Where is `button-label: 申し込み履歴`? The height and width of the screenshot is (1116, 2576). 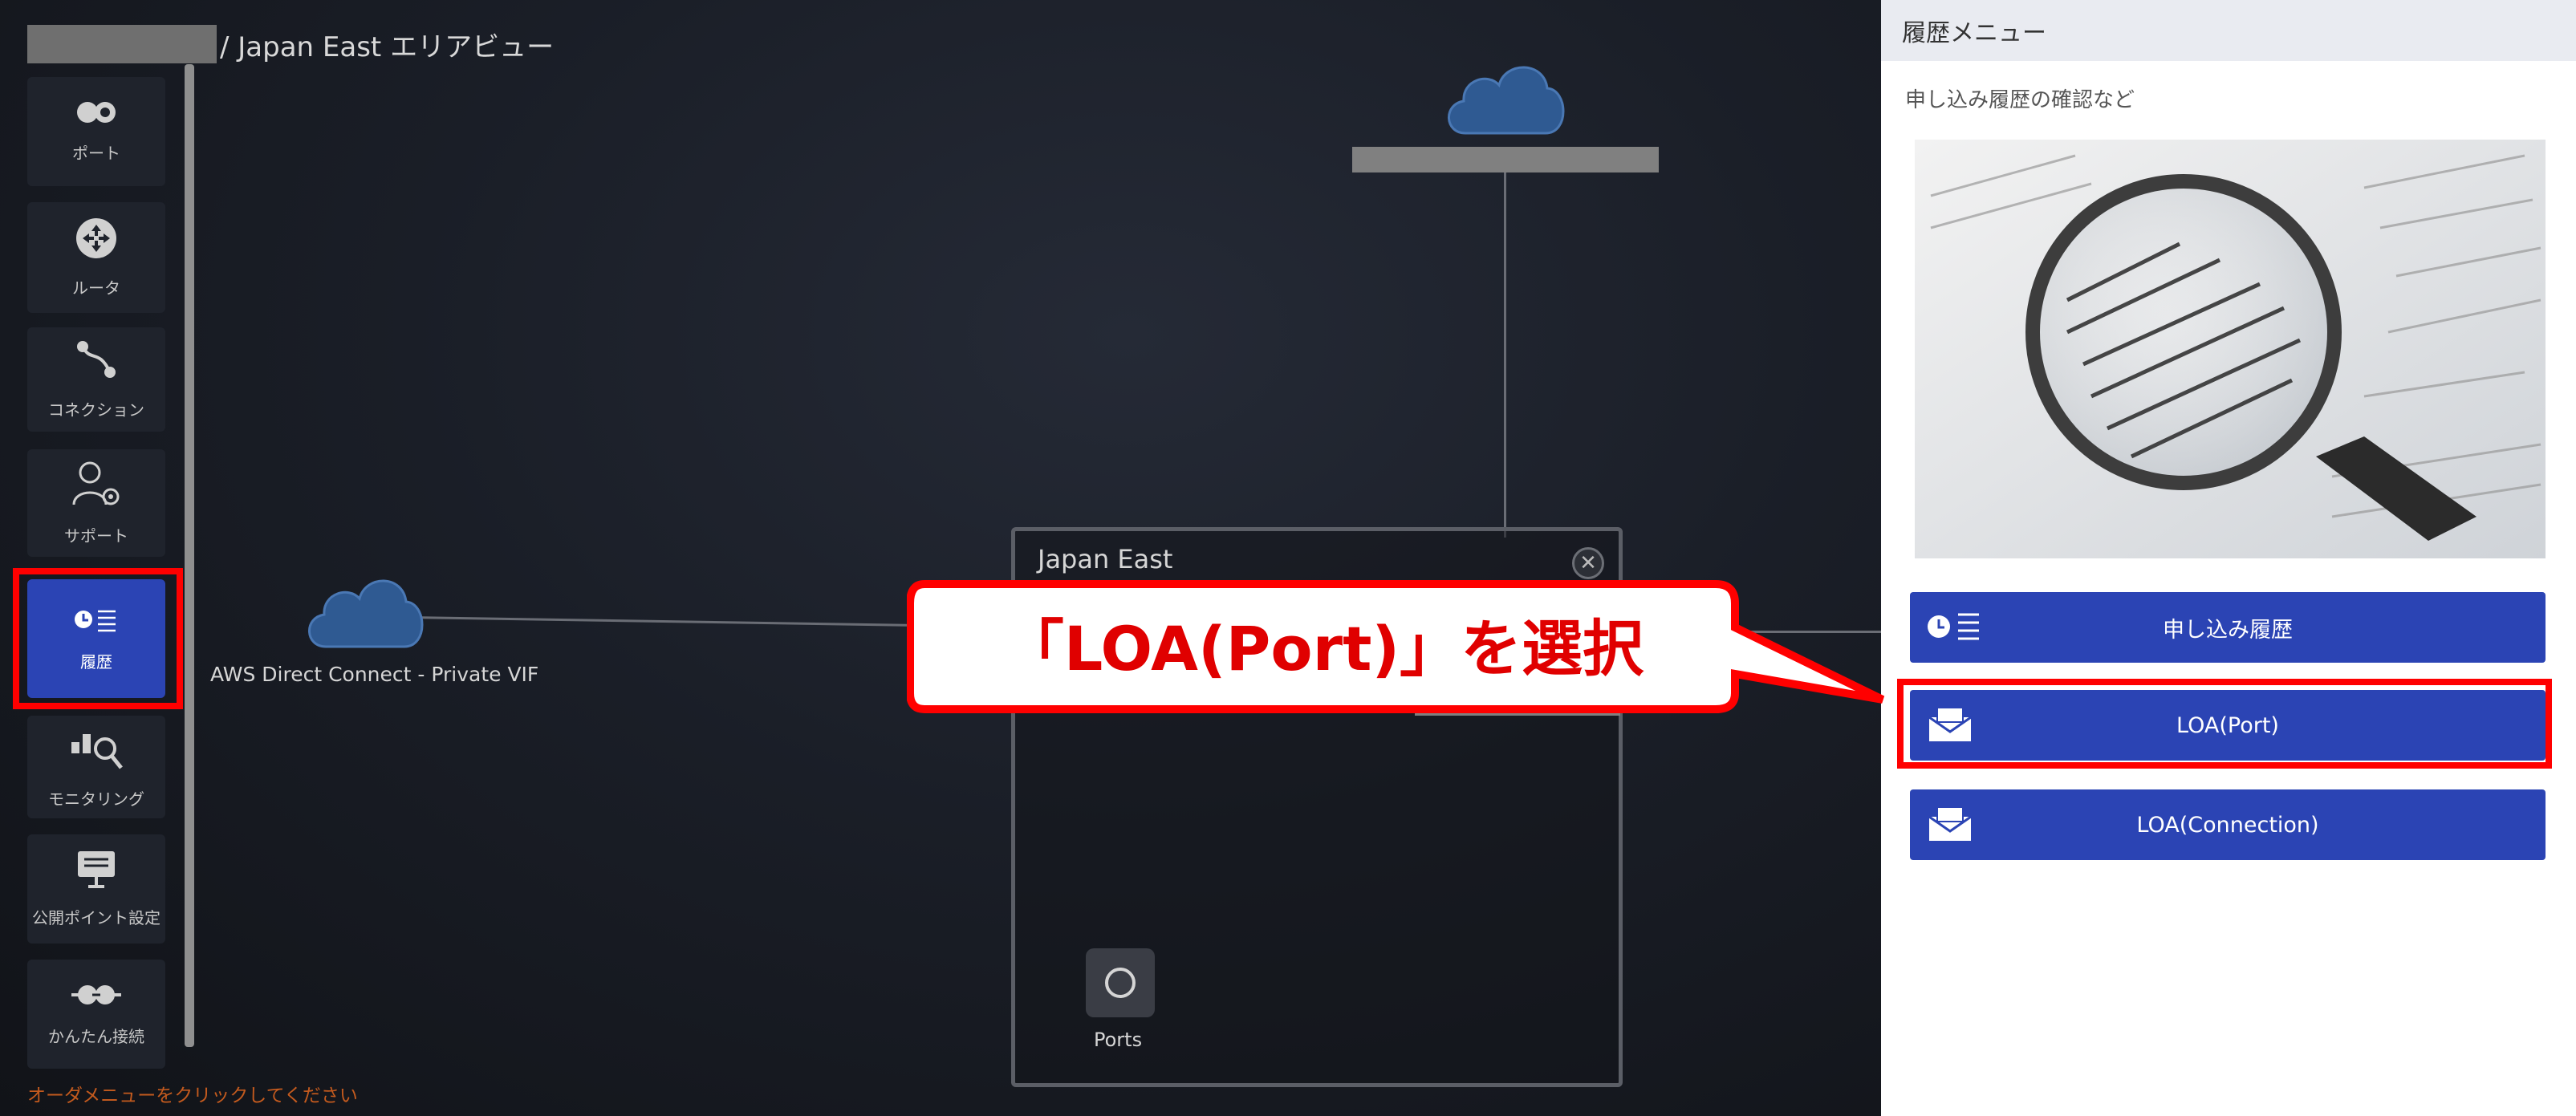 button-label: 申し込み履歴 is located at coordinates (2228, 630).